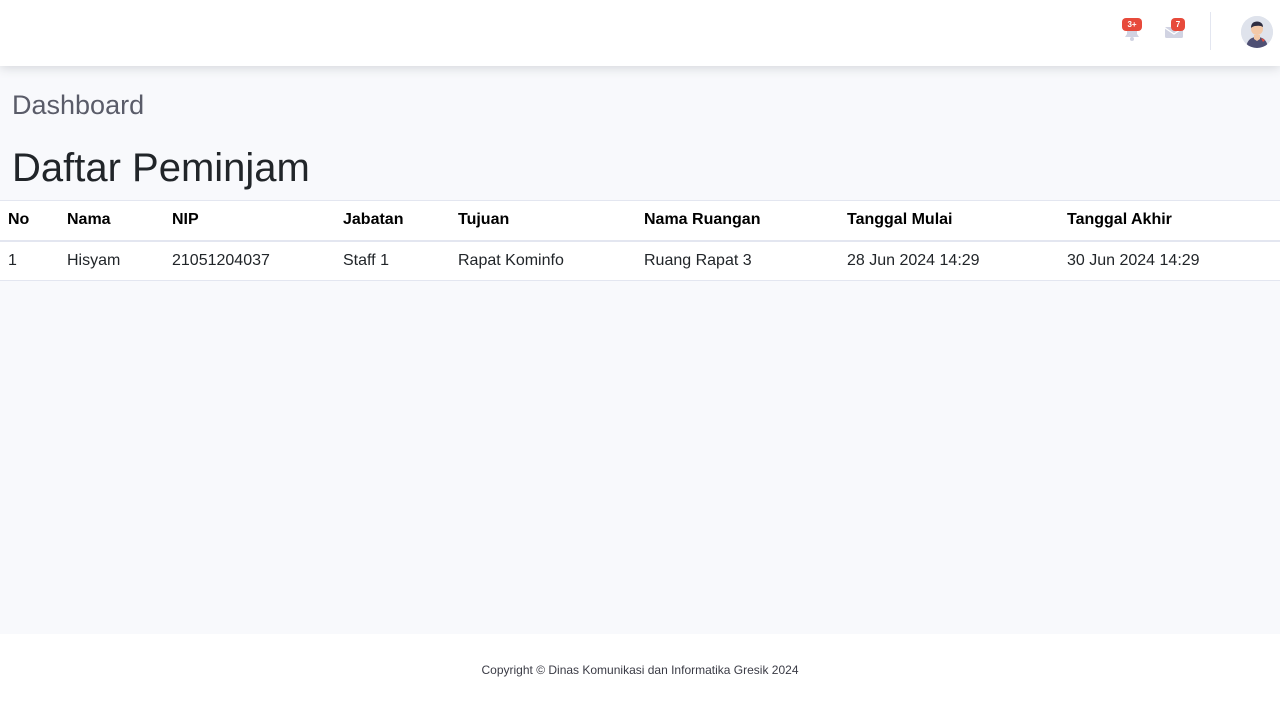 The image size is (1280, 703). Describe the element at coordinates (78, 105) in the screenshot. I see `breadcrumb: Dashboard` at that location.